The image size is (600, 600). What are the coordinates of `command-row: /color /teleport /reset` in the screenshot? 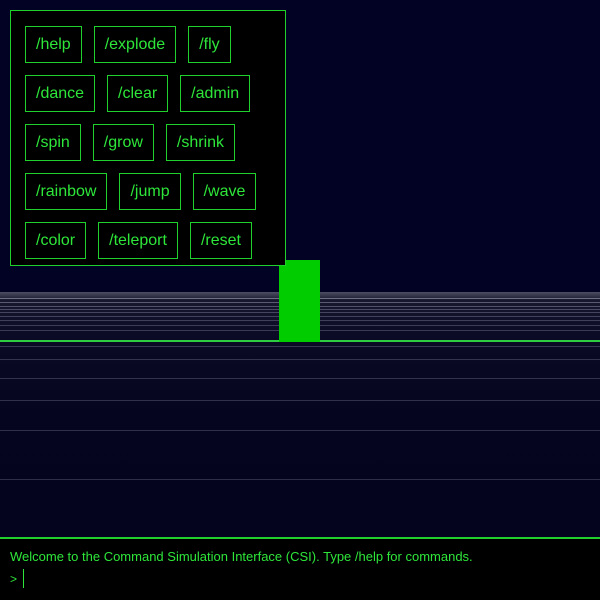 It's located at (138, 240).